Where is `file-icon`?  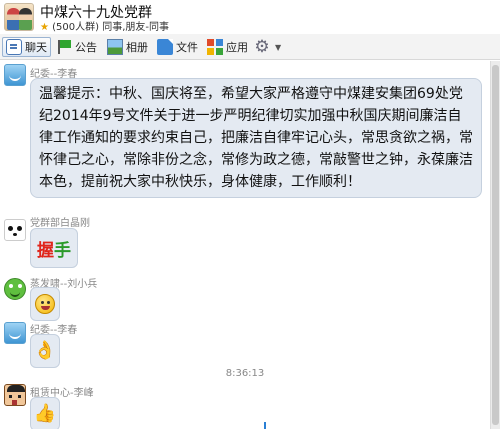 file-icon is located at coordinates (165, 47).